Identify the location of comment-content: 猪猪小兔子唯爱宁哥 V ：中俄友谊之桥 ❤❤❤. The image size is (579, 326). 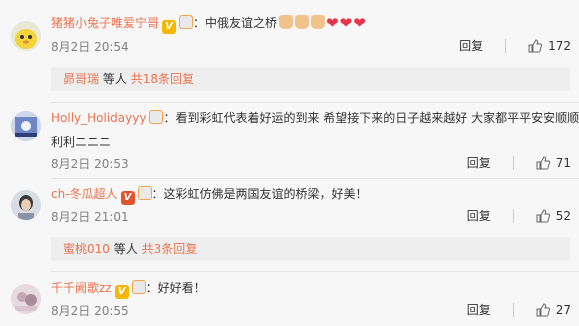
(208, 24).